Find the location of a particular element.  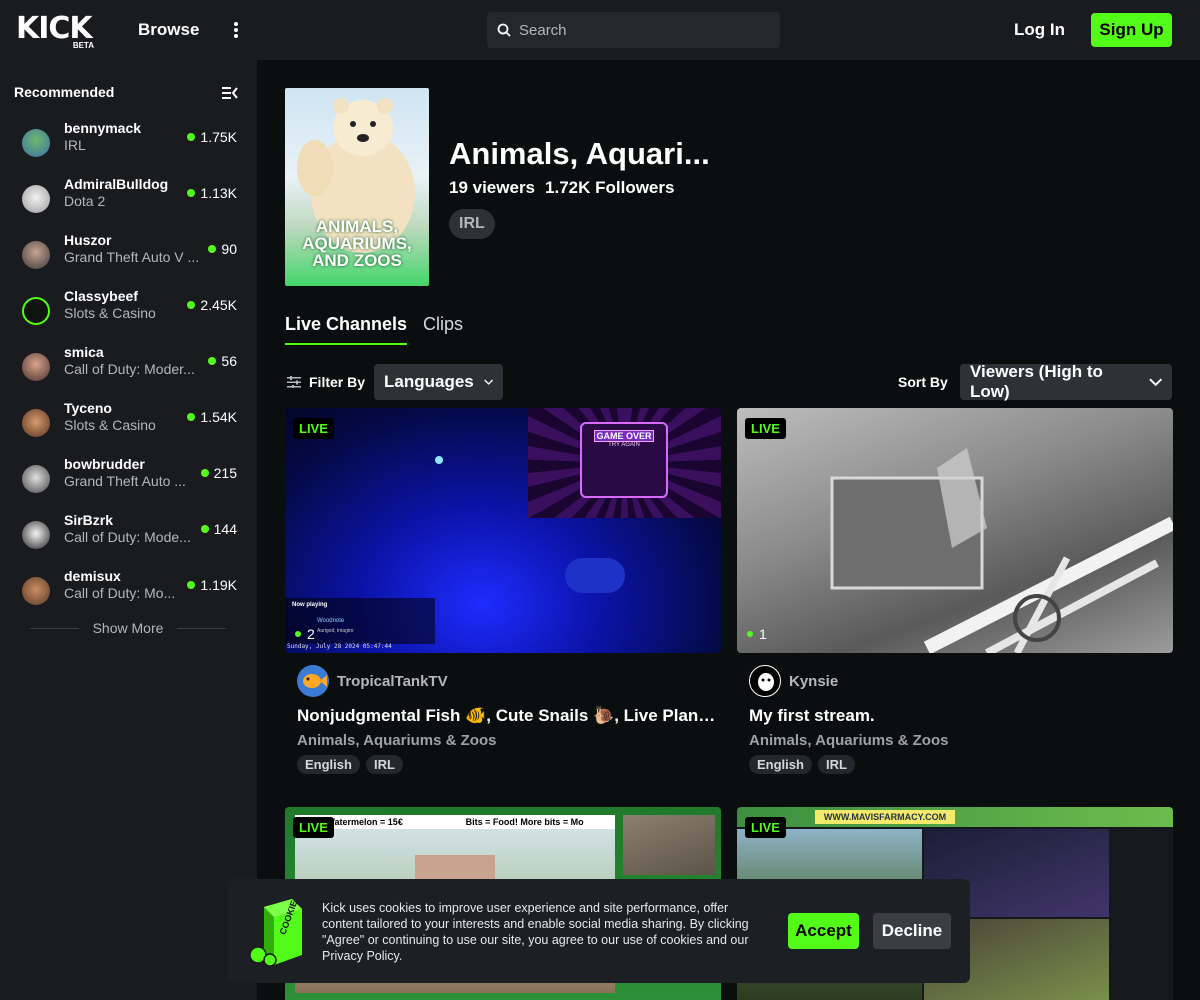

sort-dropdown: Viewers (High to Low) is located at coordinates (1066, 381).